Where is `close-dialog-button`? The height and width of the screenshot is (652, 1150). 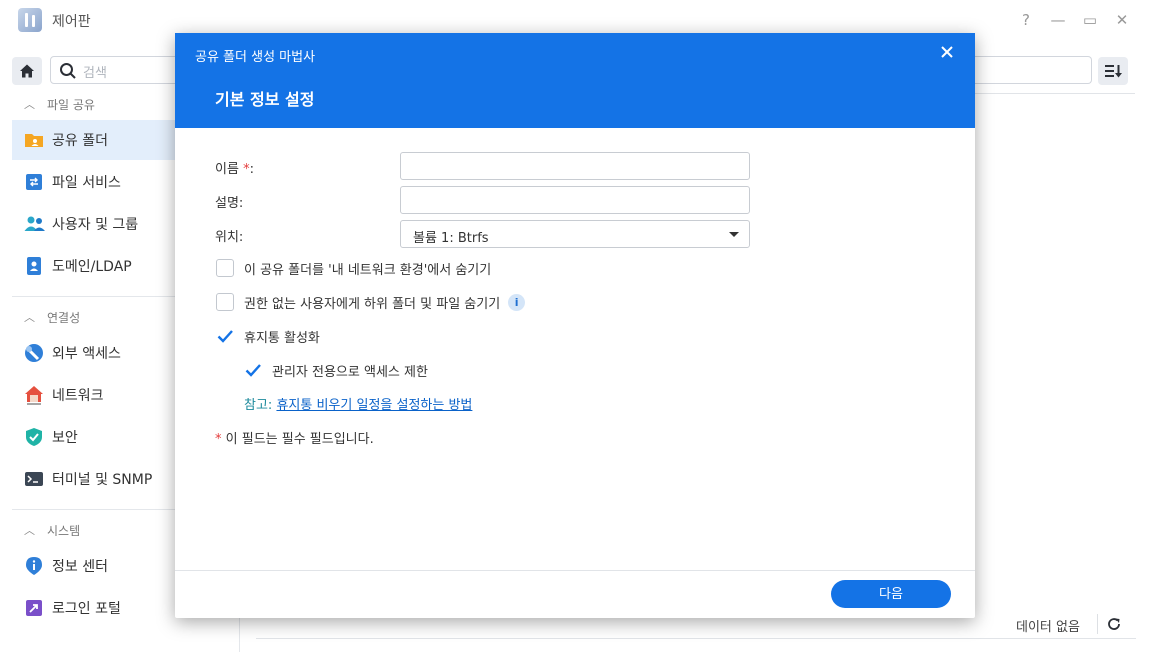 close-dialog-button is located at coordinates (947, 52).